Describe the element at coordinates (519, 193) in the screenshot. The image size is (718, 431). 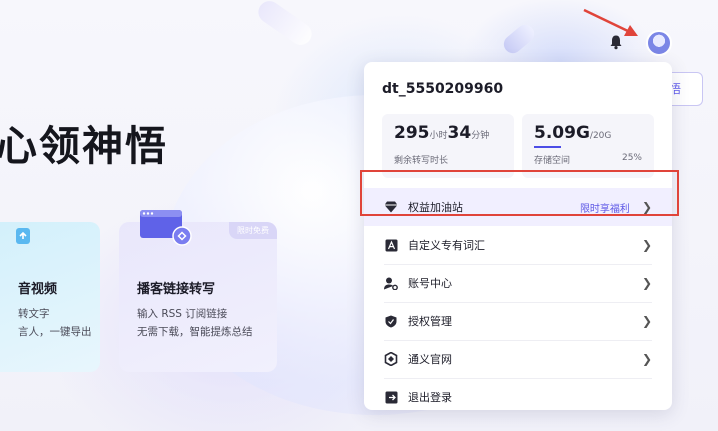
I see `annotation-highlight-box` at that location.